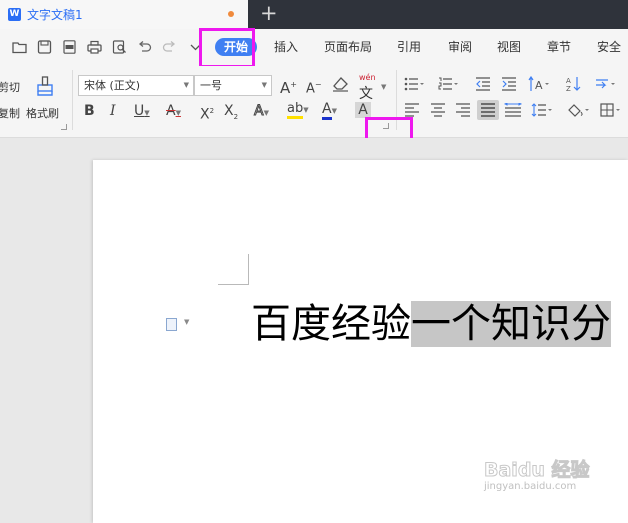 The height and width of the screenshot is (523, 628). I want to click on borders-icon, so click(611, 110).